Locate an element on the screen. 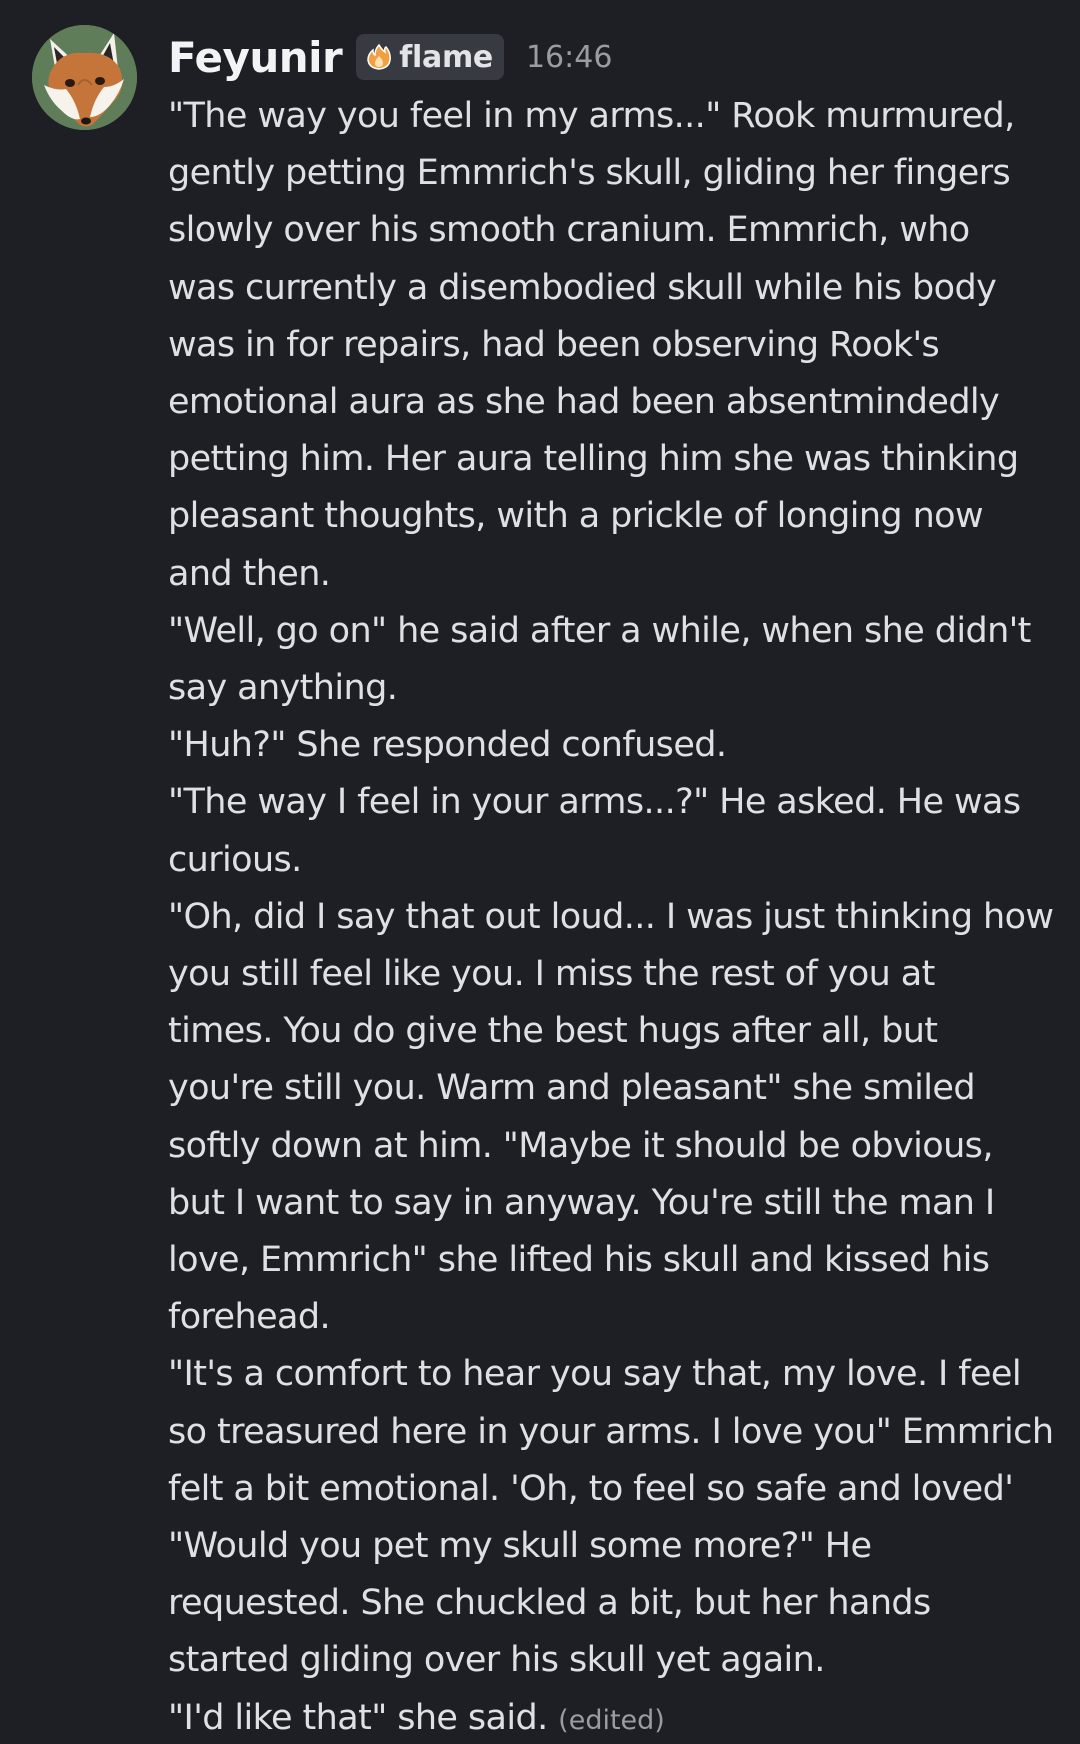 The height and width of the screenshot is (1744, 1080). user-avatar is located at coordinates (84, 77).